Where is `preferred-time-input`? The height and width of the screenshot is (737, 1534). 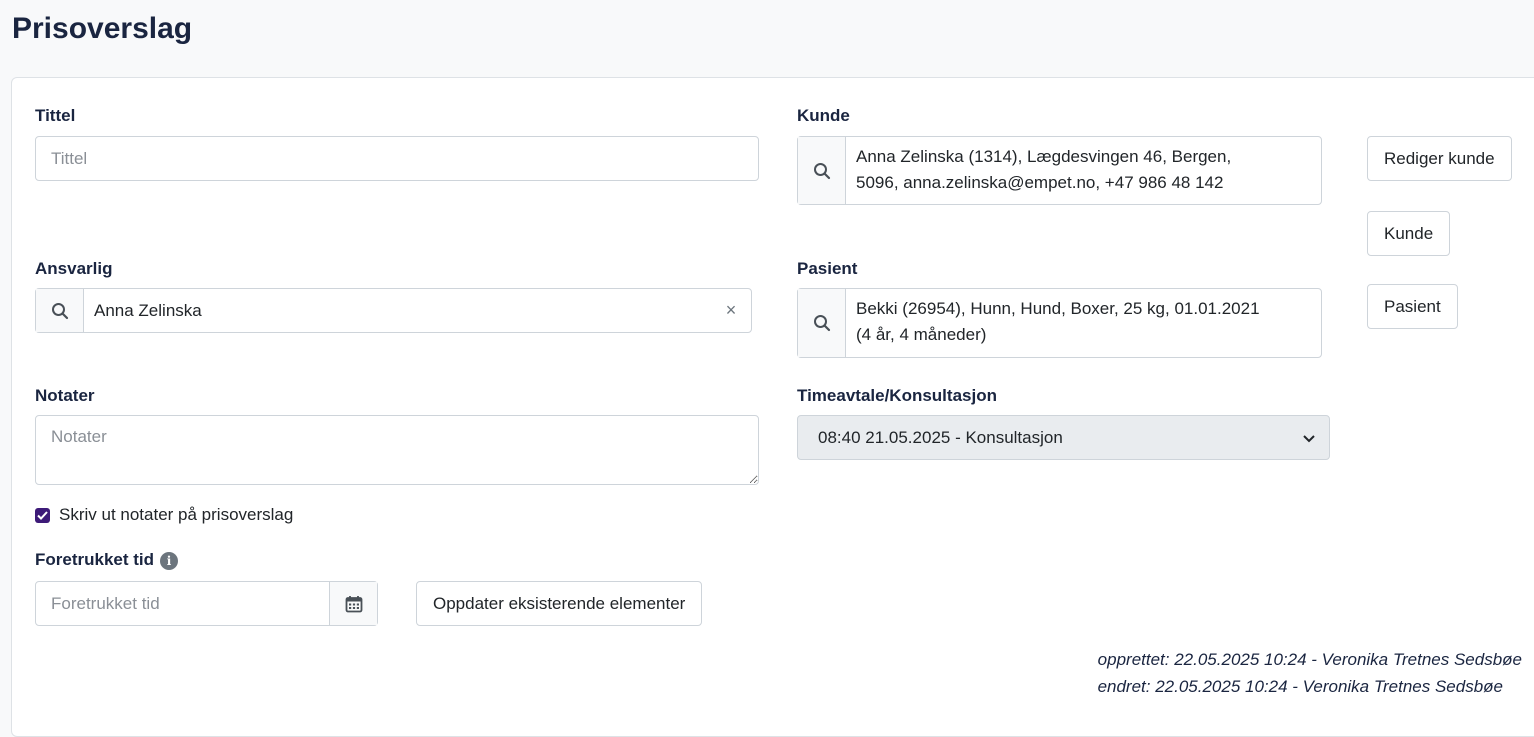 preferred-time-input is located at coordinates (182, 603).